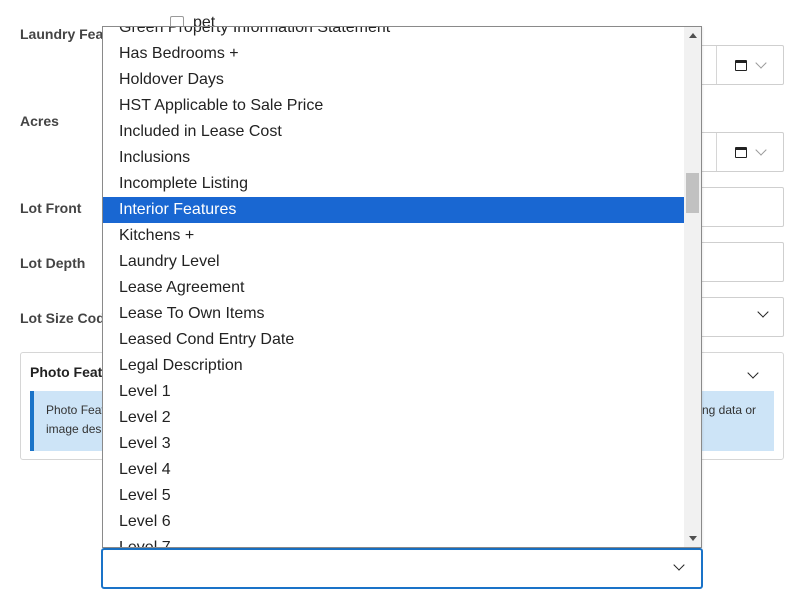 This screenshot has width=806, height=603. Describe the element at coordinates (394, 132) in the screenshot. I see `dropdown-option: Included in Lease Cost` at that location.